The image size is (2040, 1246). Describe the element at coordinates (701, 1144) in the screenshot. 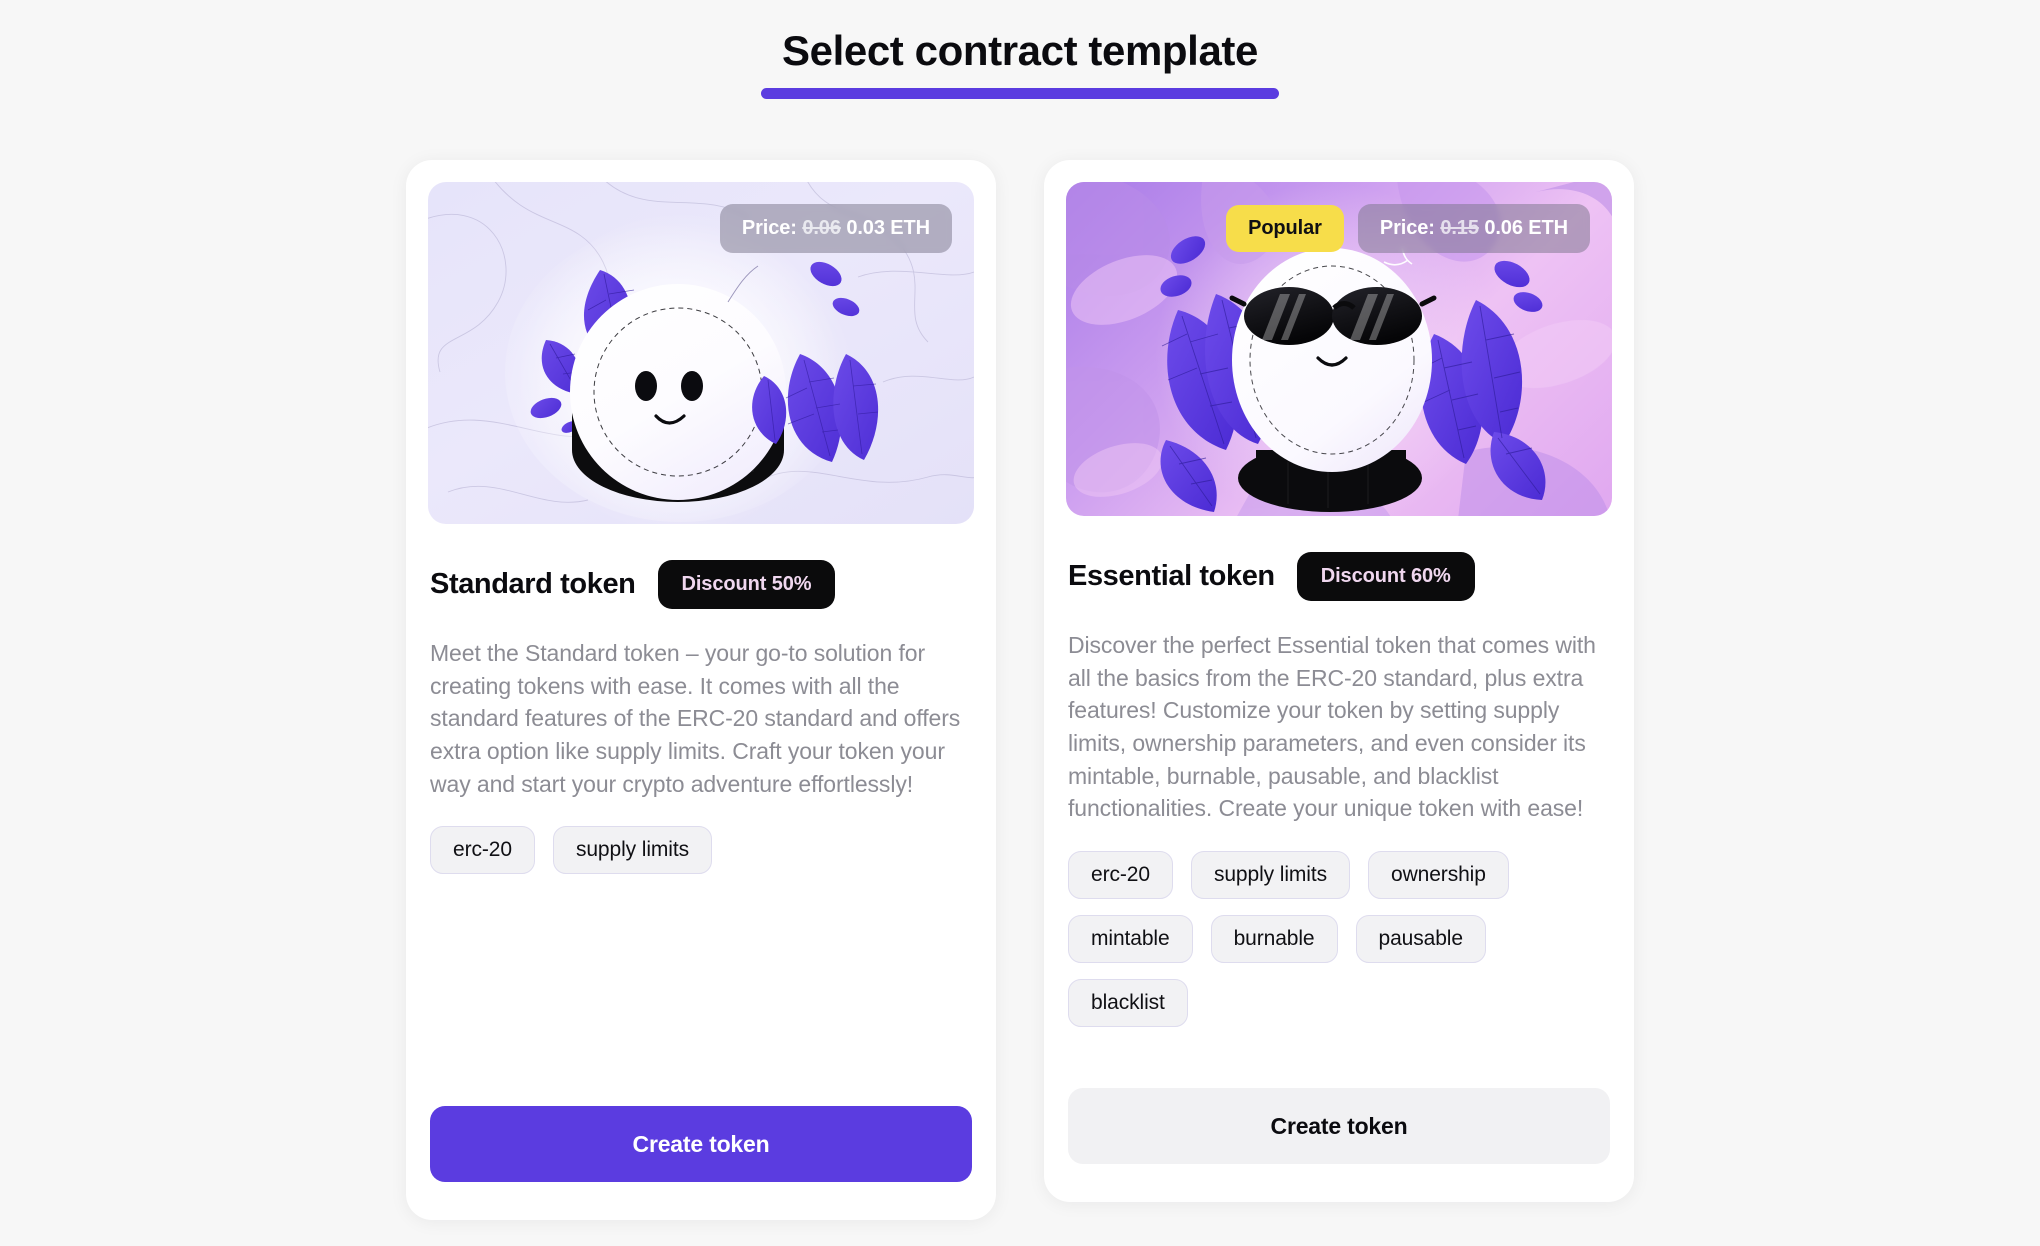

I see `create-token-button-standard: Create token` at that location.